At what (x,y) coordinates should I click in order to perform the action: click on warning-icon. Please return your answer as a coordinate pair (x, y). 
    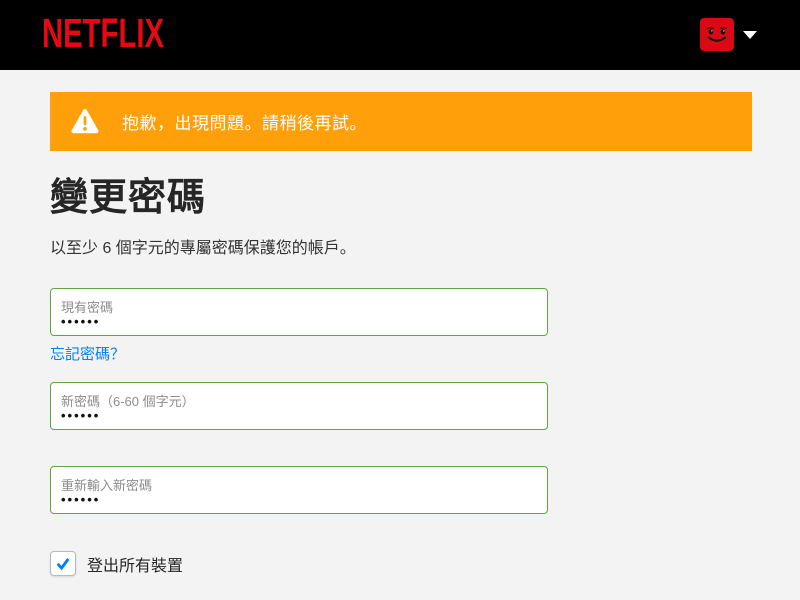
    Looking at the image, I should click on (85, 121).